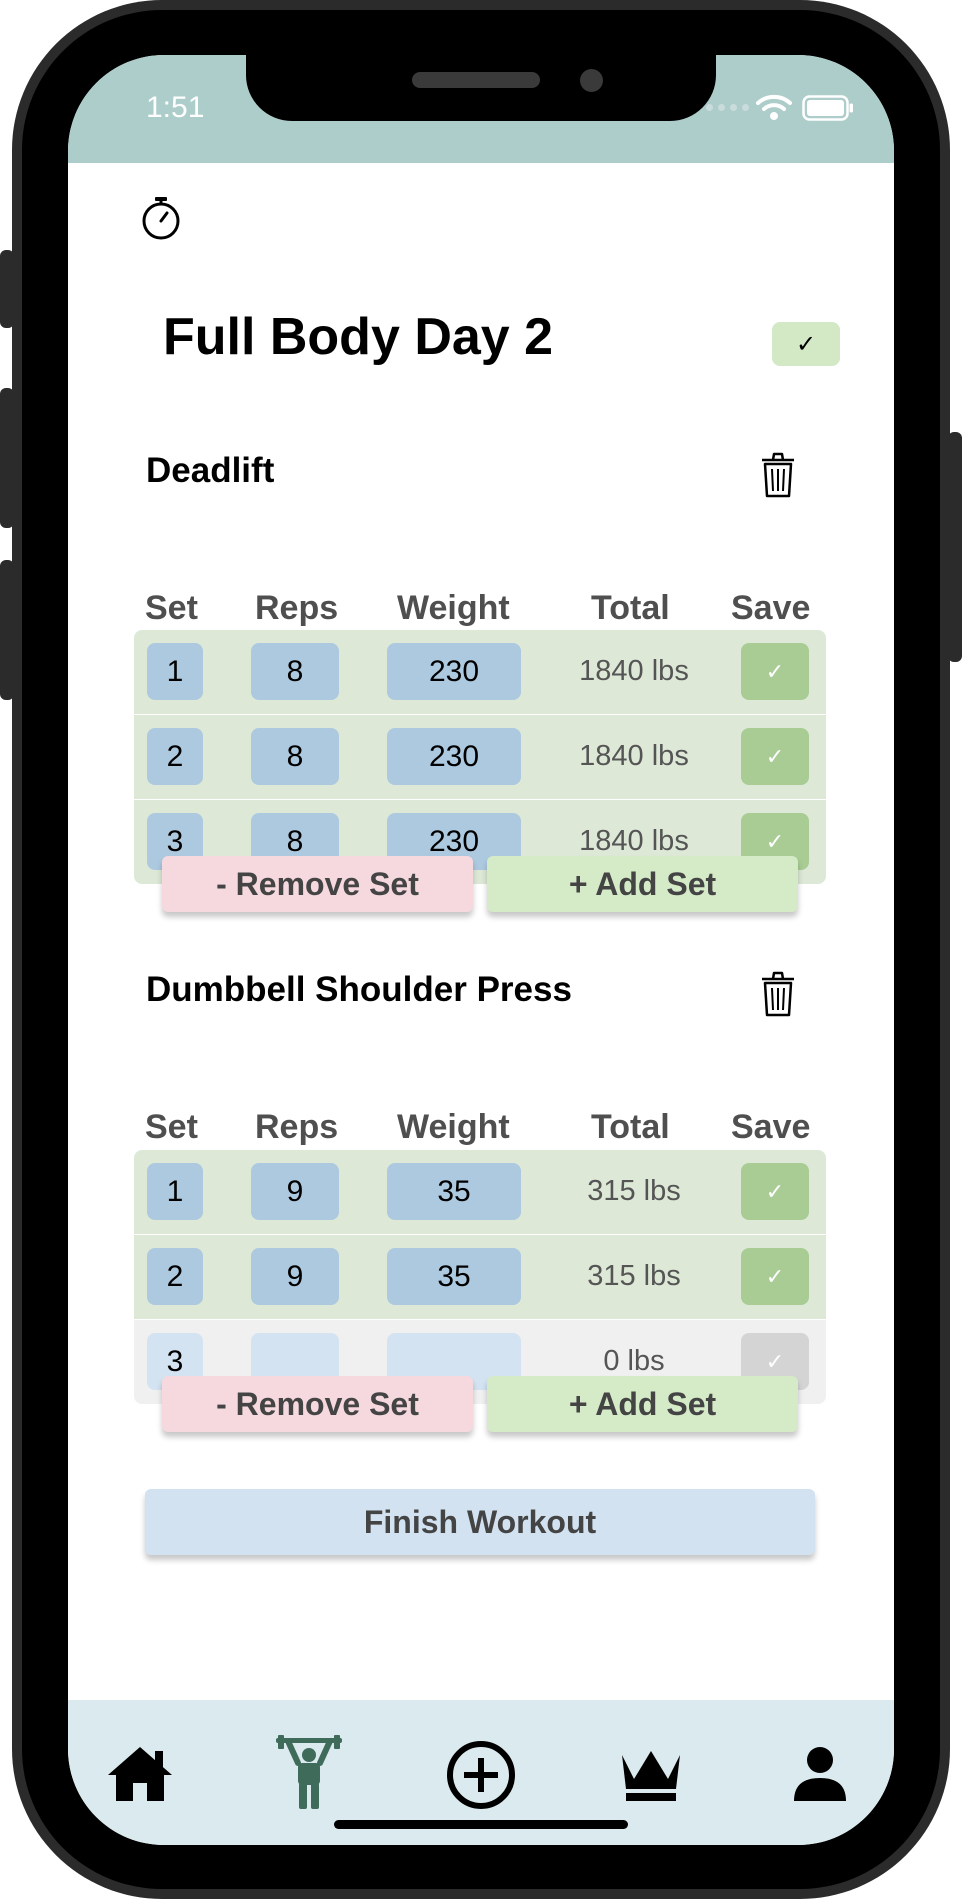 This screenshot has height=1899, width=962. Describe the element at coordinates (481, 1775) in the screenshot. I see `add-circle-icon` at that location.